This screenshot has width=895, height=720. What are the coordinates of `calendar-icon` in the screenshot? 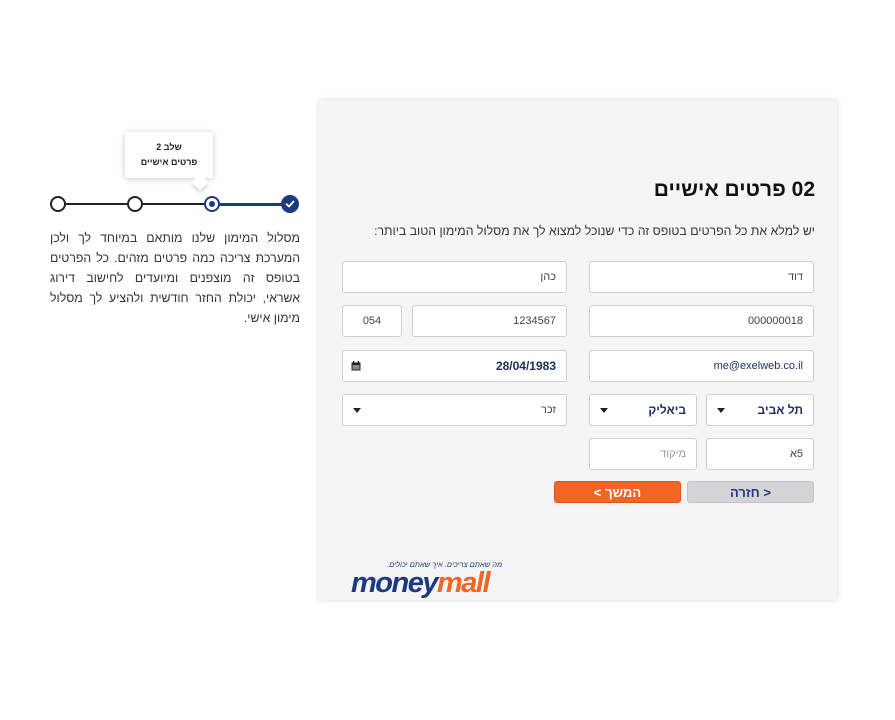 It's located at (356, 366).